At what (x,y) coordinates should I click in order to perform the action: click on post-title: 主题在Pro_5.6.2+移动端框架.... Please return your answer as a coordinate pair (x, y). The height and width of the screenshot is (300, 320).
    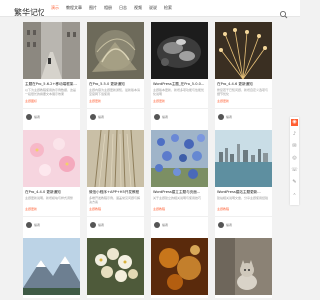
    Looking at the image, I should click on (51, 84).